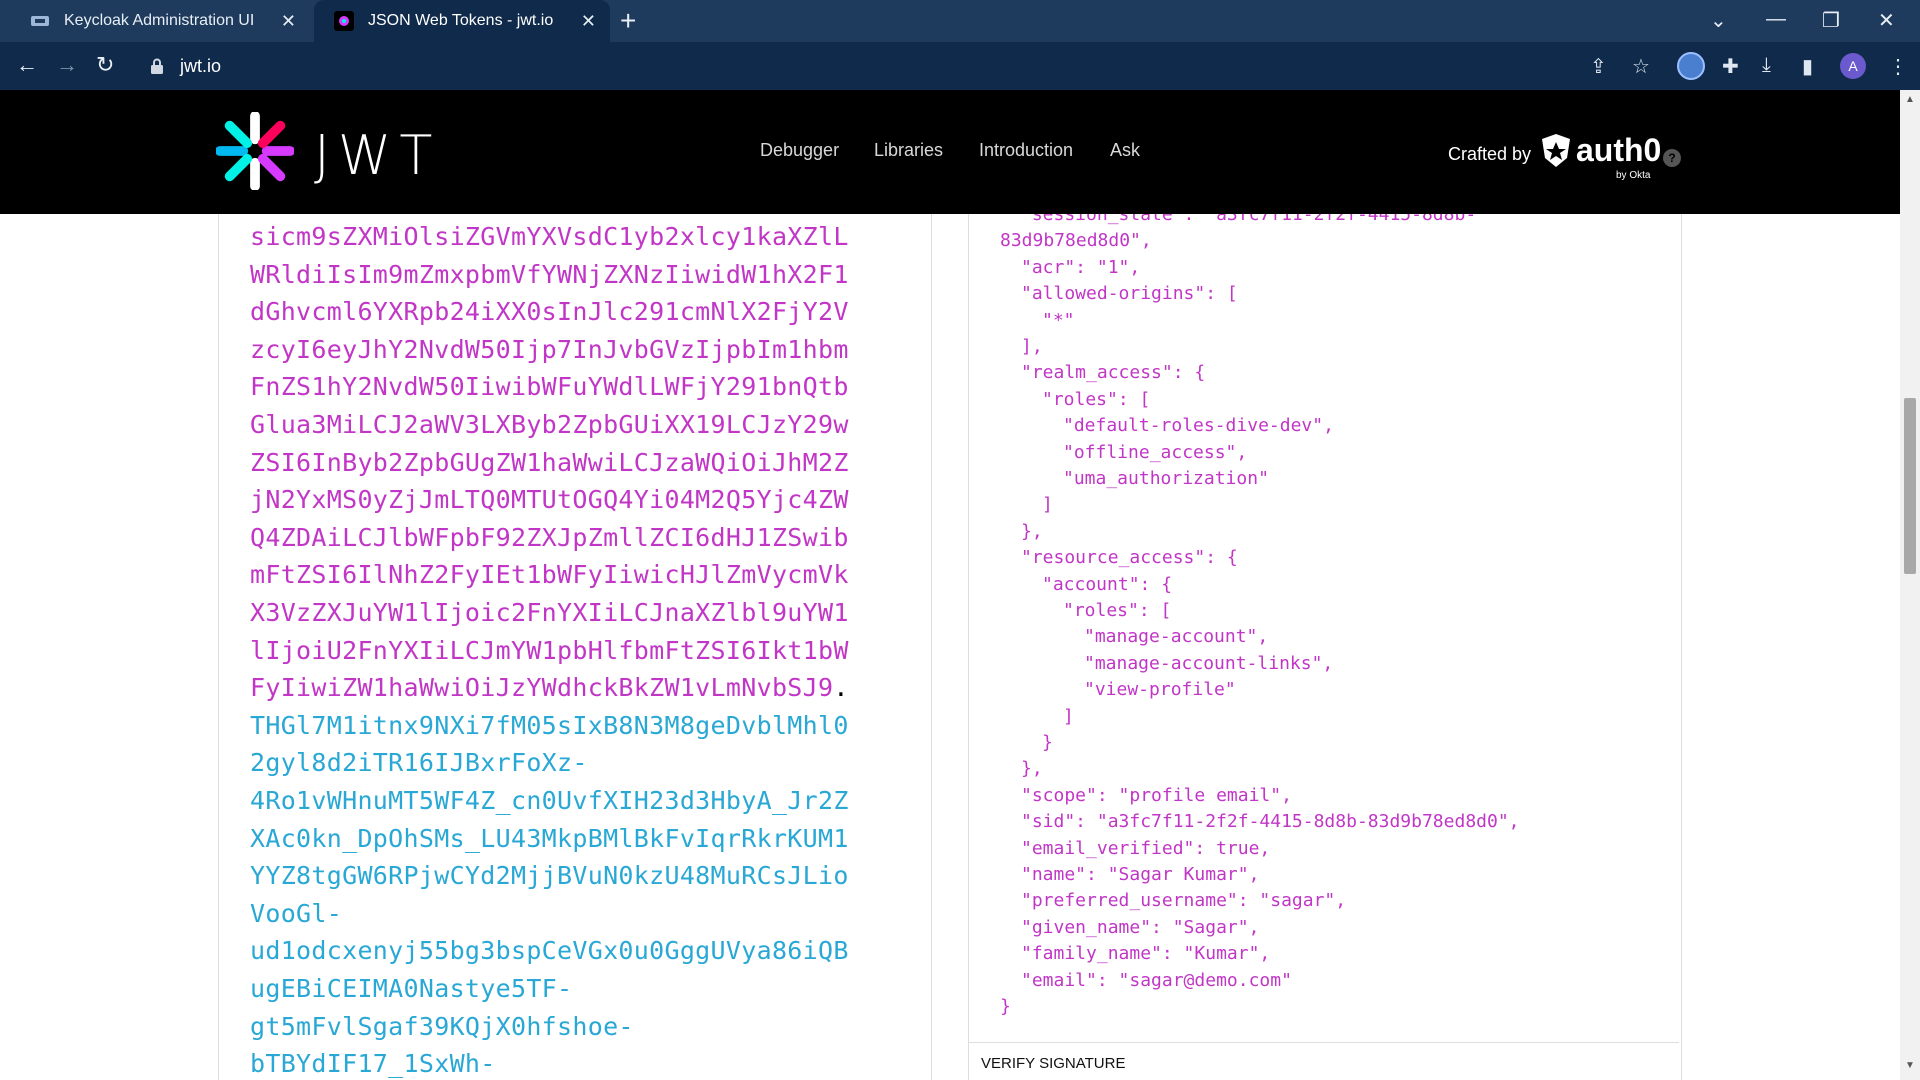 This screenshot has width=1920, height=1080. What do you see at coordinates (1619, 150) in the screenshot?
I see `auth0-wordmark: auth0` at bounding box center [1619, 150].